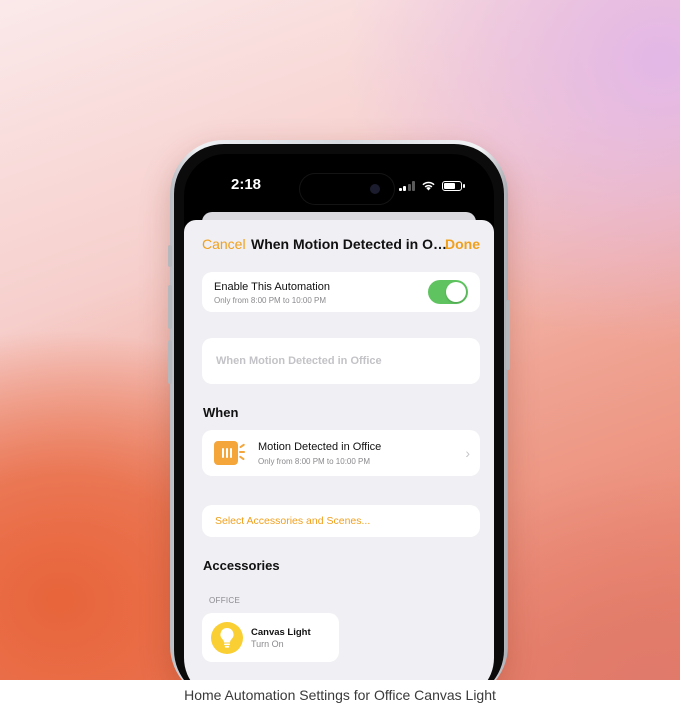 The image size is (680, 710). Describe the element at coordinates (462, 244) in the screenshot. I see `done-button: Done` at that location.